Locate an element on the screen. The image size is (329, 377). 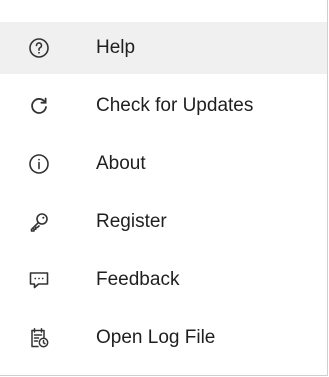
menu-item-about: About is located at coordinates (163, 164).